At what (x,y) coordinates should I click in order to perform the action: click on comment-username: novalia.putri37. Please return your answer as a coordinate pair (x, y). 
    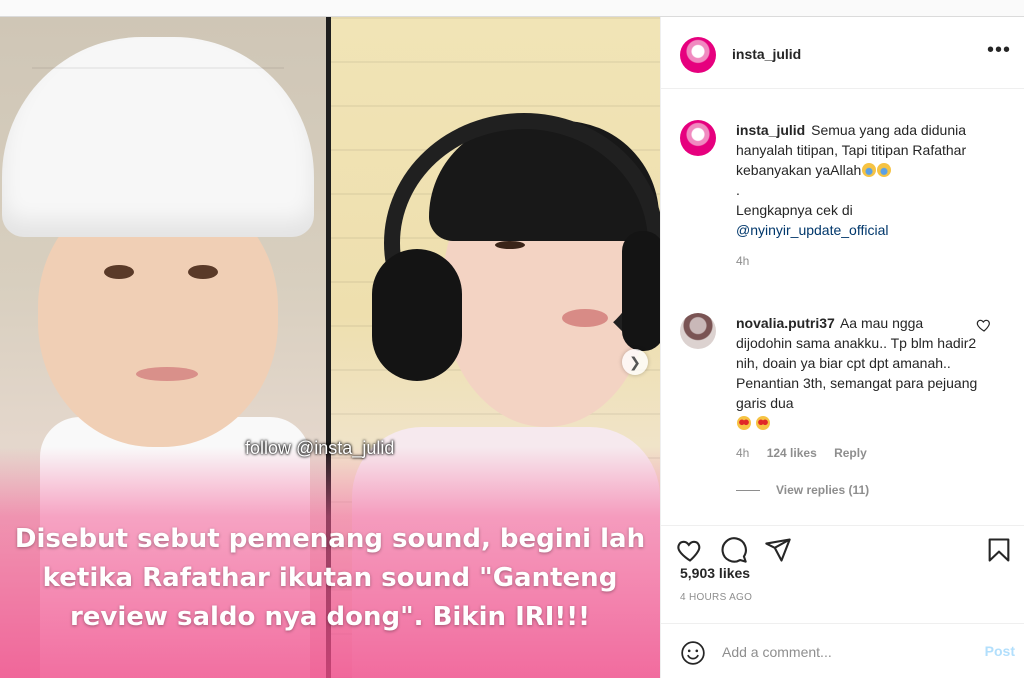
    Looking at the image, I should click on (785, 323).